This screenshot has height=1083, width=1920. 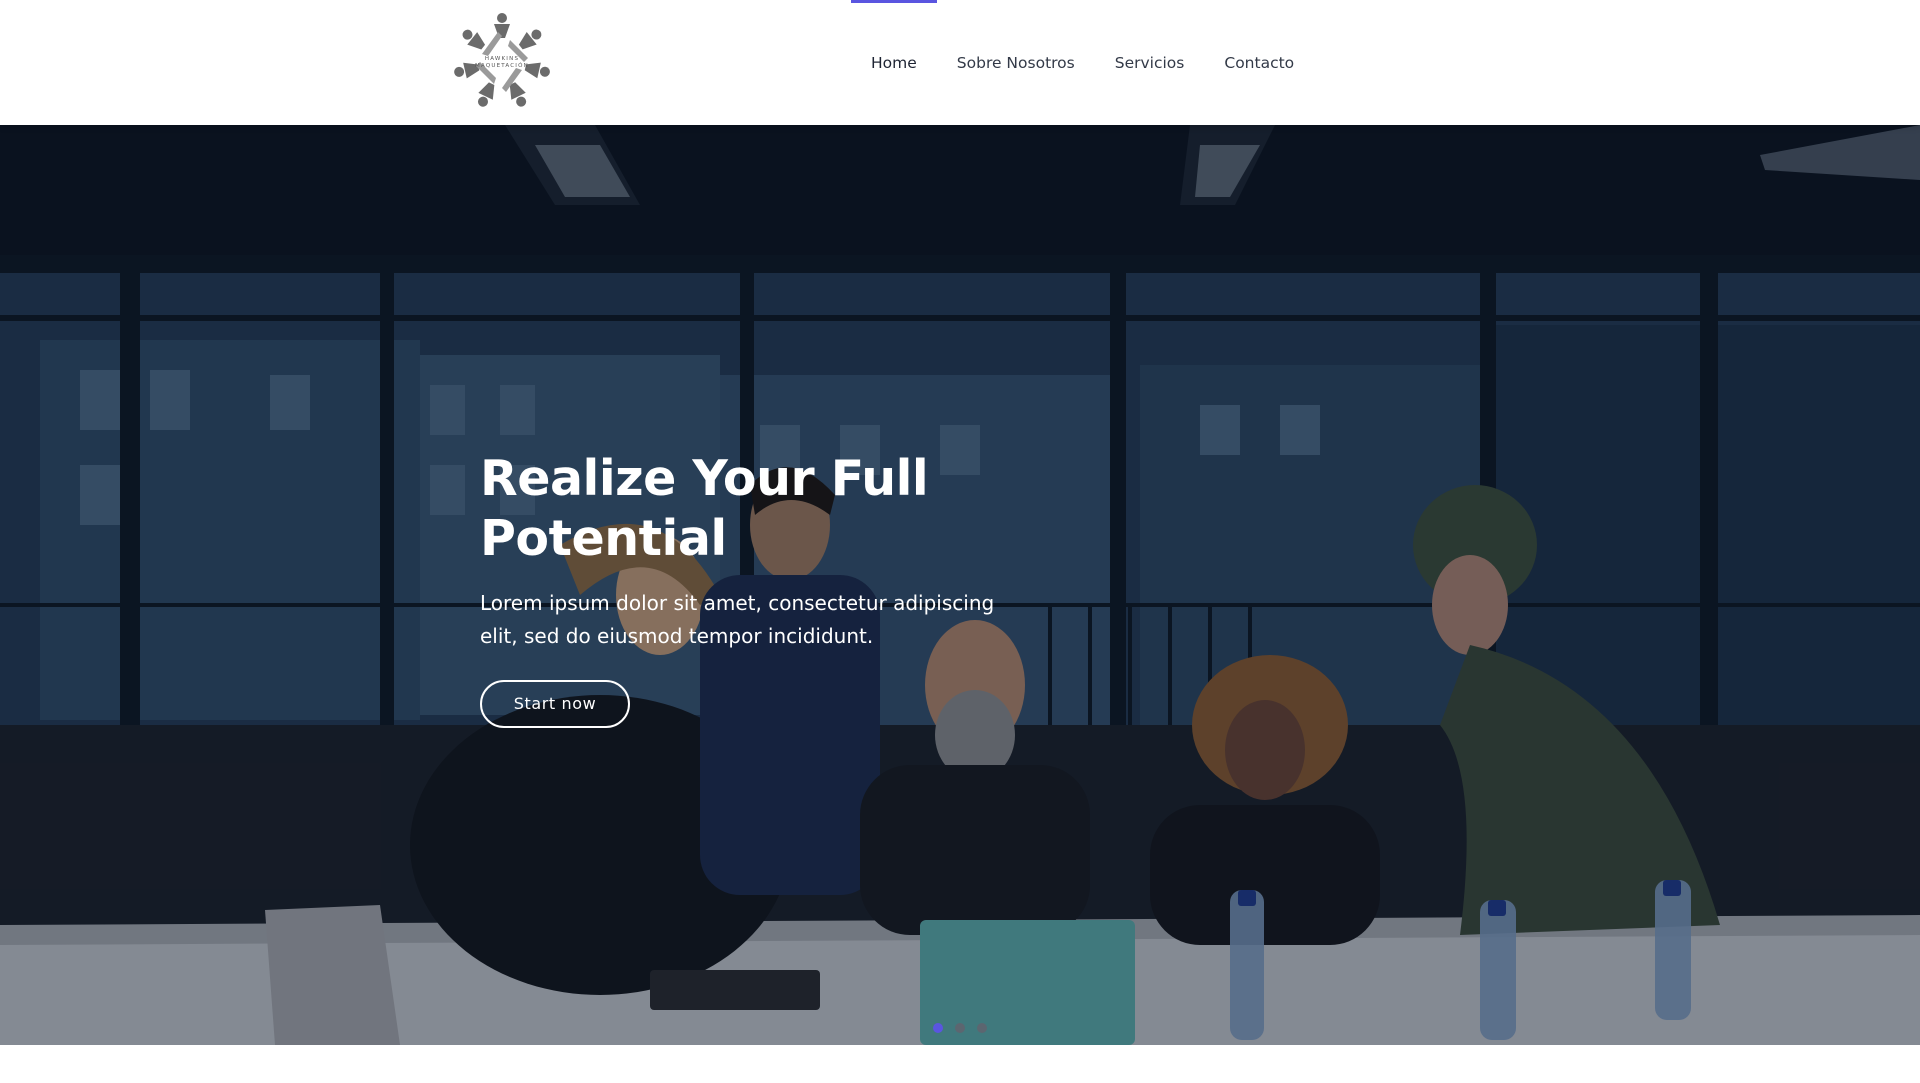 I want to click on nav-item-label: Sobre Nosotros, so click(x=1015, y=62).